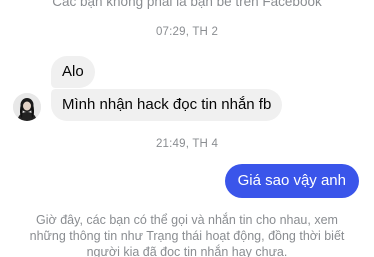 The image size is (374, 257). Describe the element at coordinates (73, 72) in the screenshot. I see `incoming-message-bubble: Alo` at that location.